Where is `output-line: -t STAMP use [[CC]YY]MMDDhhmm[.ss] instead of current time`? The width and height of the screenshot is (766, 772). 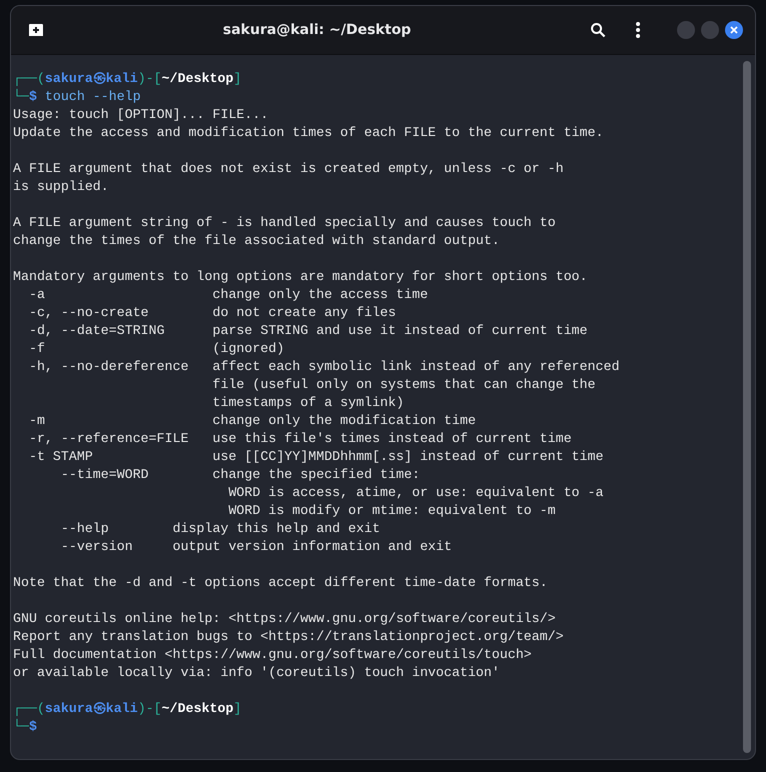 output-line: -t STAMP use [[CC]YY]MMDDhhmm[.ss] instead of current time is located at coordinates (316, 457).